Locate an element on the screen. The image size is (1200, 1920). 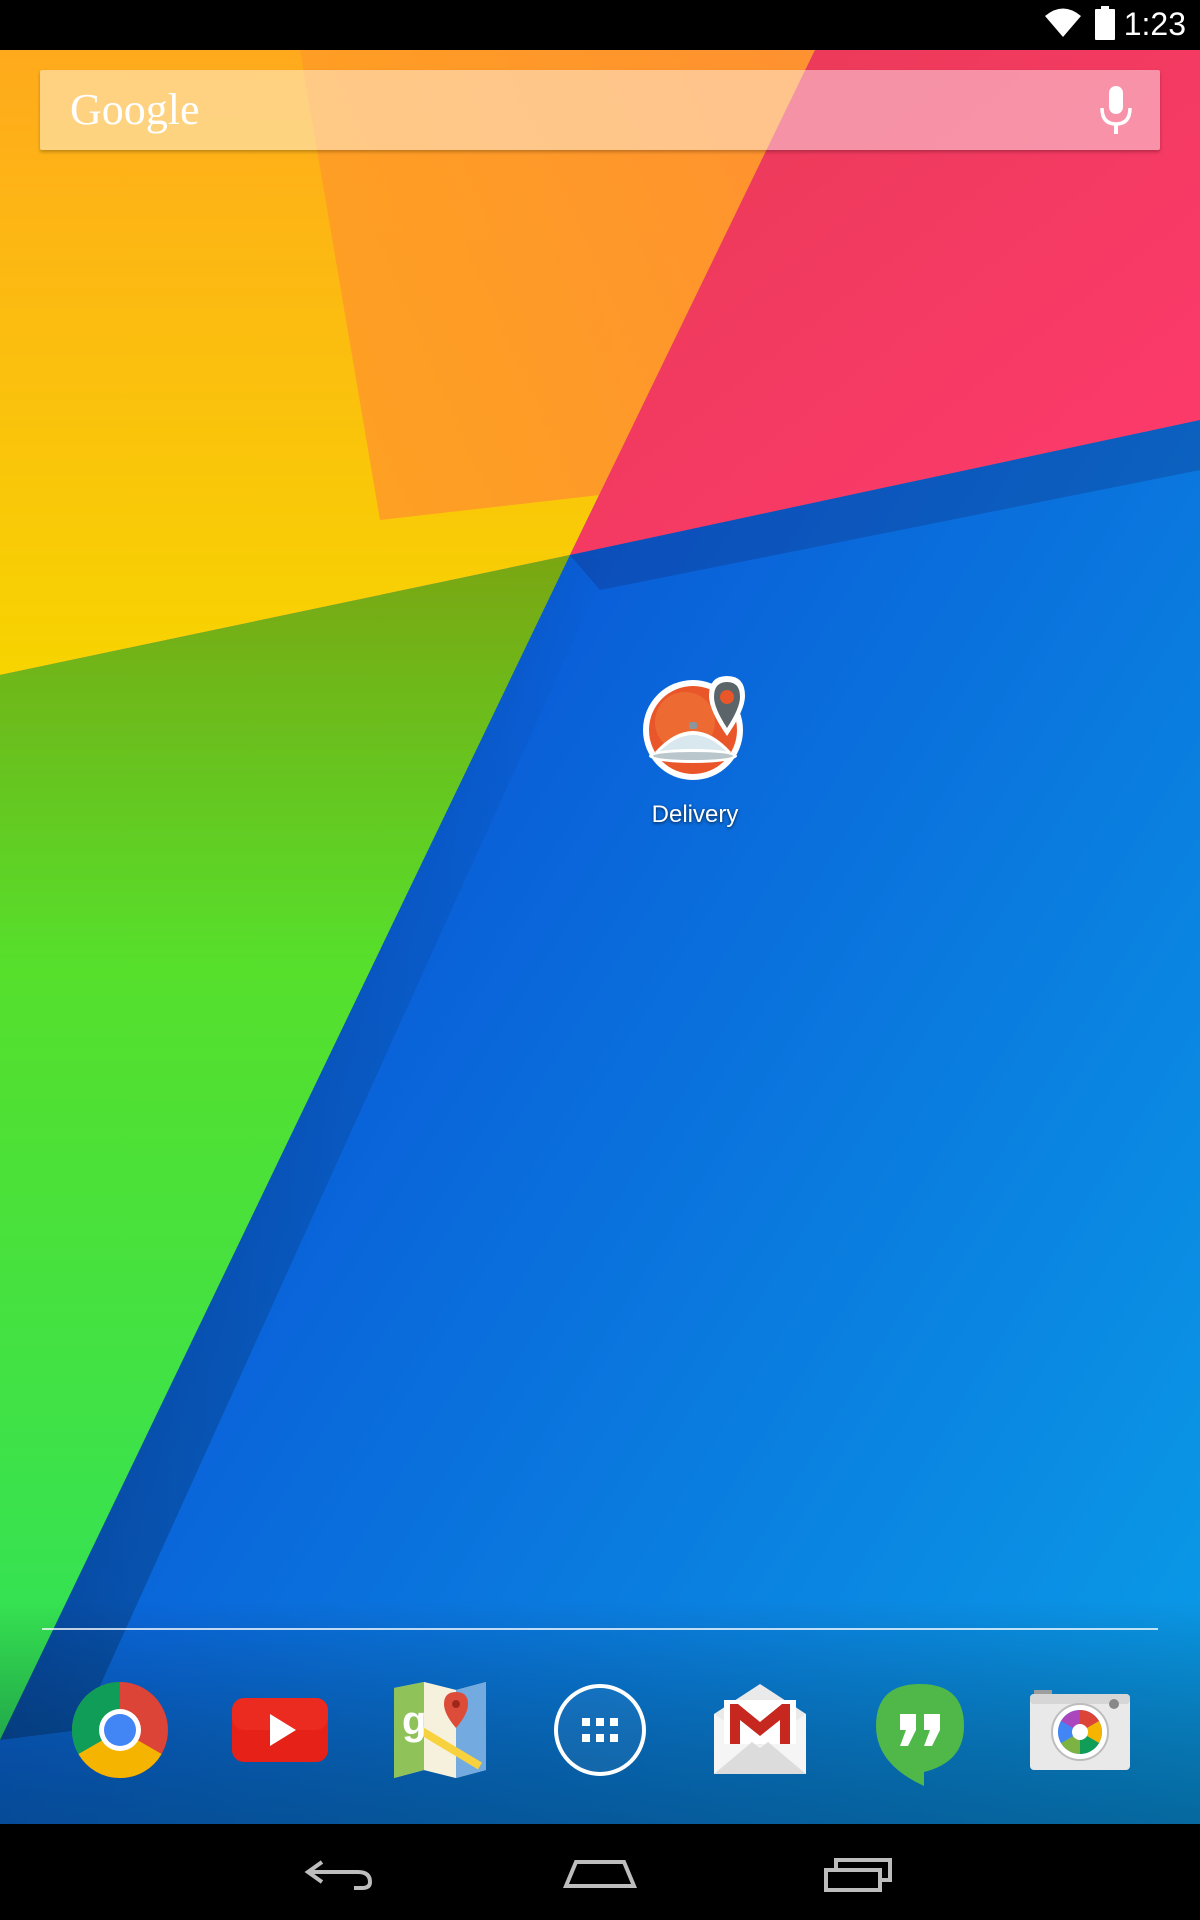
delivery-shortcut: Delivery is located at coordinates (695, 760).